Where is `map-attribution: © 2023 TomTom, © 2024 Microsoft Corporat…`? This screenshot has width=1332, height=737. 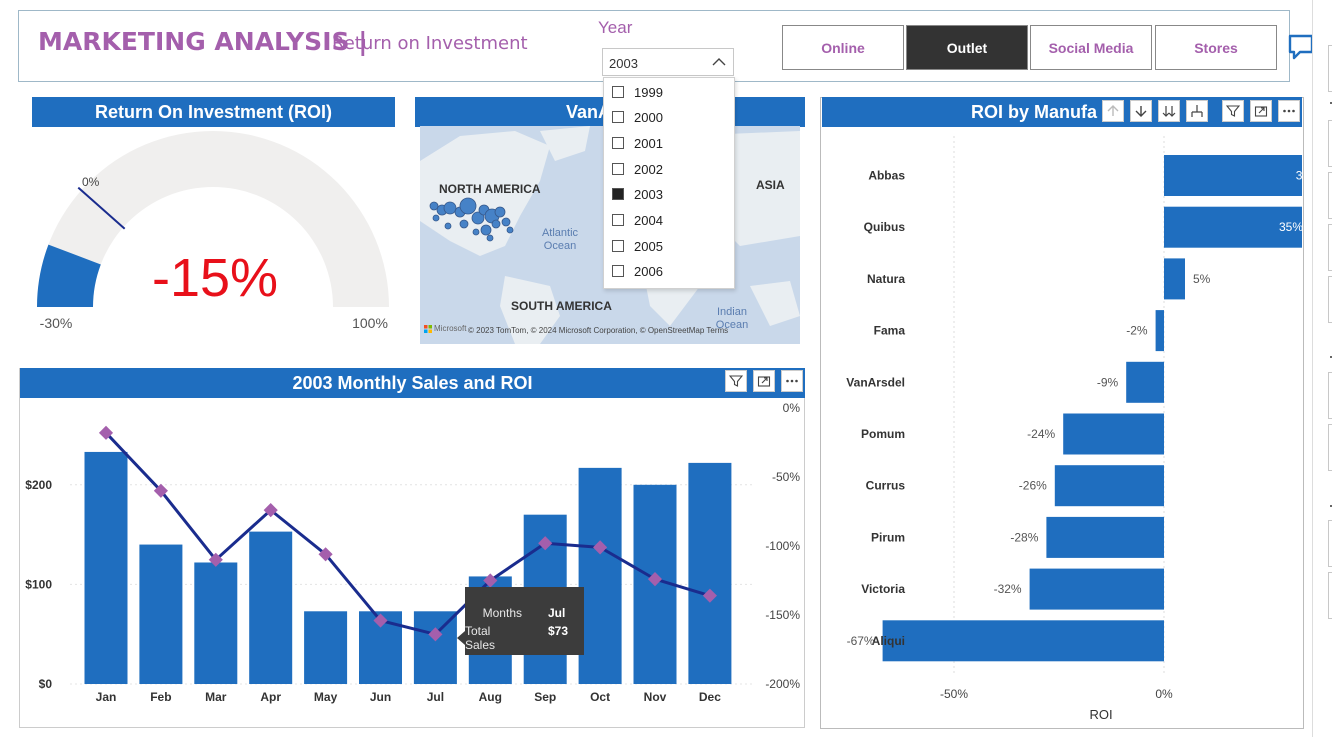 map-attribution: © 2023 TomTom, © 2024 Microsoft Corporat… is located at coordinates (598, 330).